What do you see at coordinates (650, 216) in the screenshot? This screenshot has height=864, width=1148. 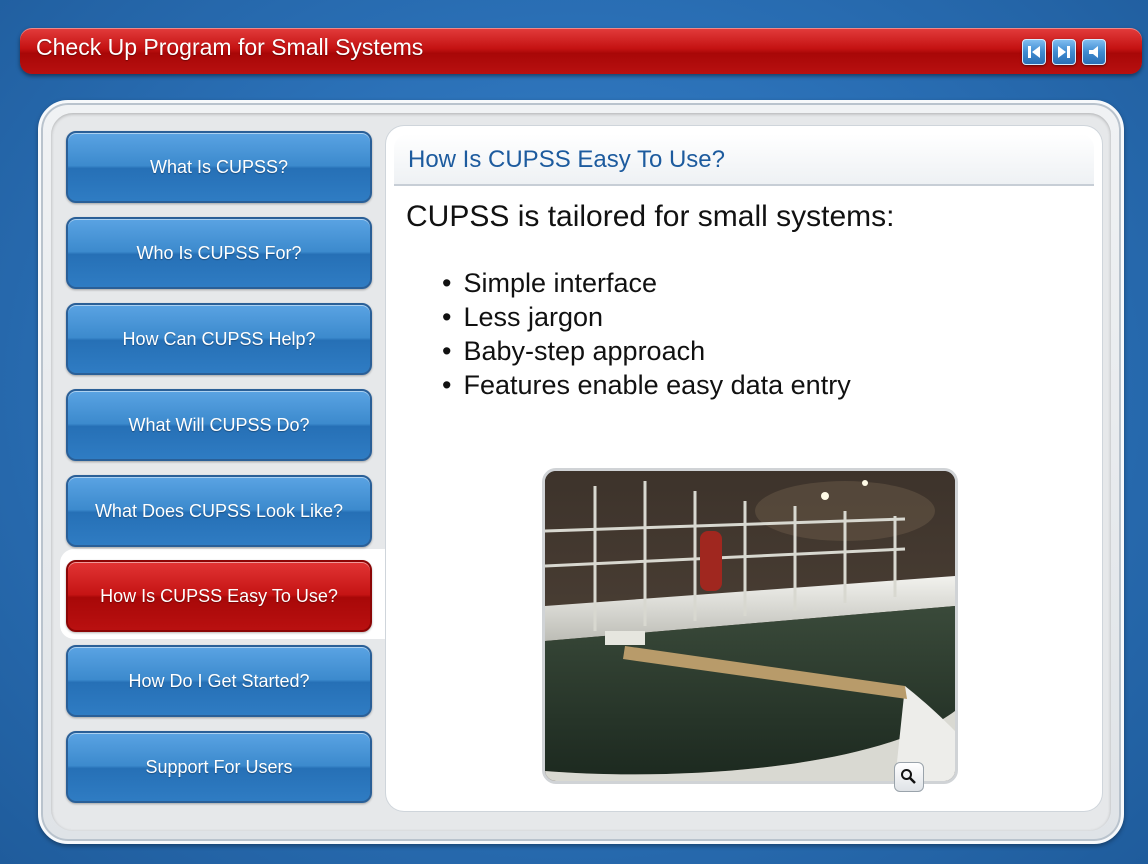 I see `subheading: CUPSS is tailored for small systems:` at bounding box center [650, 216].